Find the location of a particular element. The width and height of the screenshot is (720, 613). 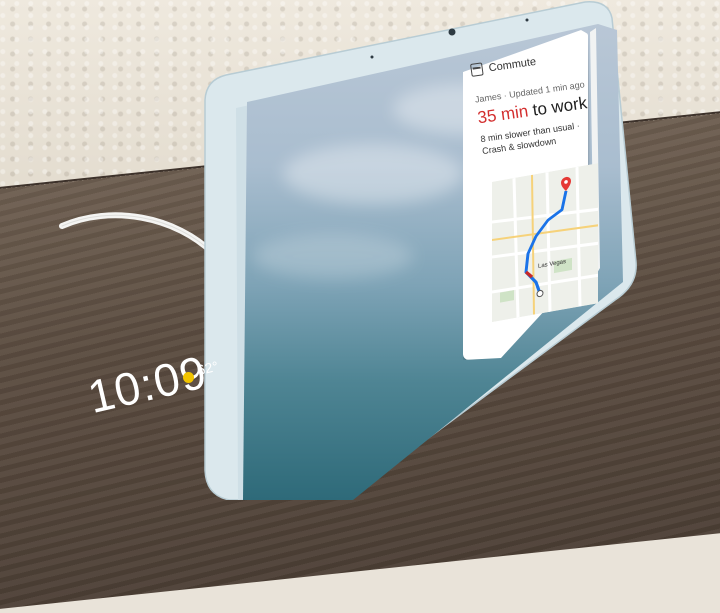

bus-icon is located at coordinates (477, 69).